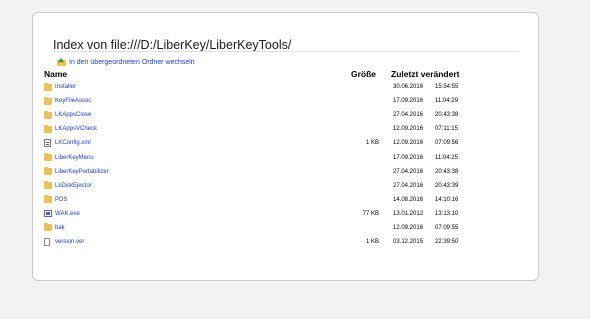 This screenshot has height=319, width=590. I want to click on cell-time: 11:04:29, so click(446, 101).